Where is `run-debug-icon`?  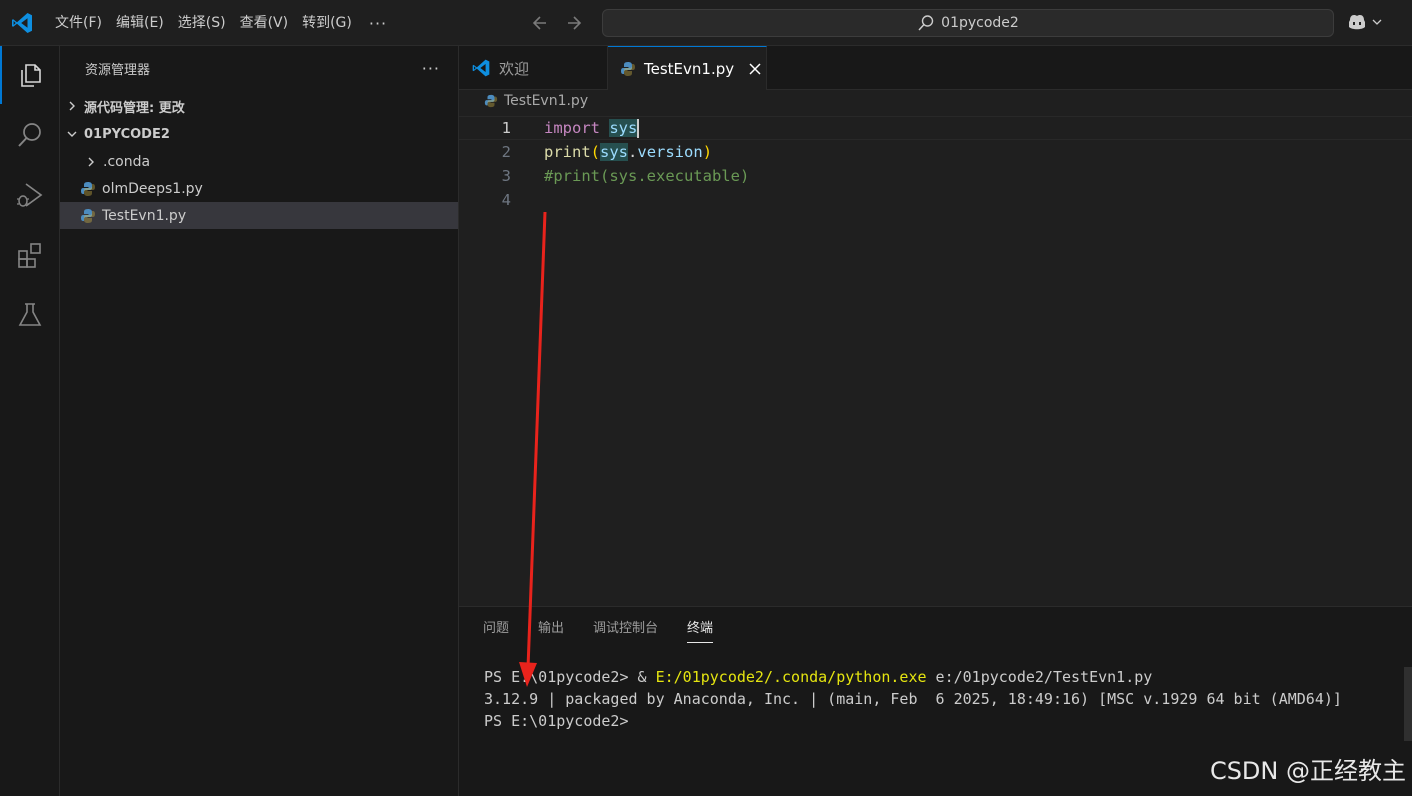
run-debug-icon is located at coordinates (30, 195).